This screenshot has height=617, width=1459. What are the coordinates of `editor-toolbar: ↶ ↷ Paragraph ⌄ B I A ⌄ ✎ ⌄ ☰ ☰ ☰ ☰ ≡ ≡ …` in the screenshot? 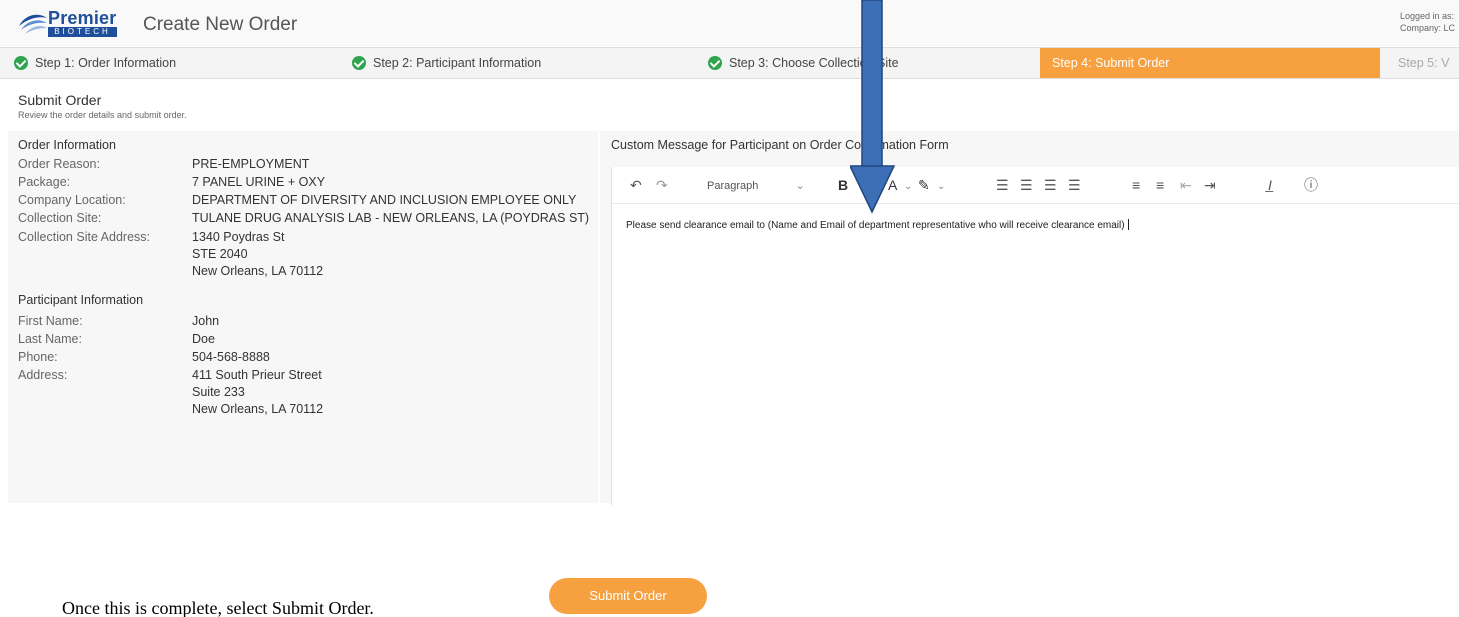 It's located at (1035, 185).